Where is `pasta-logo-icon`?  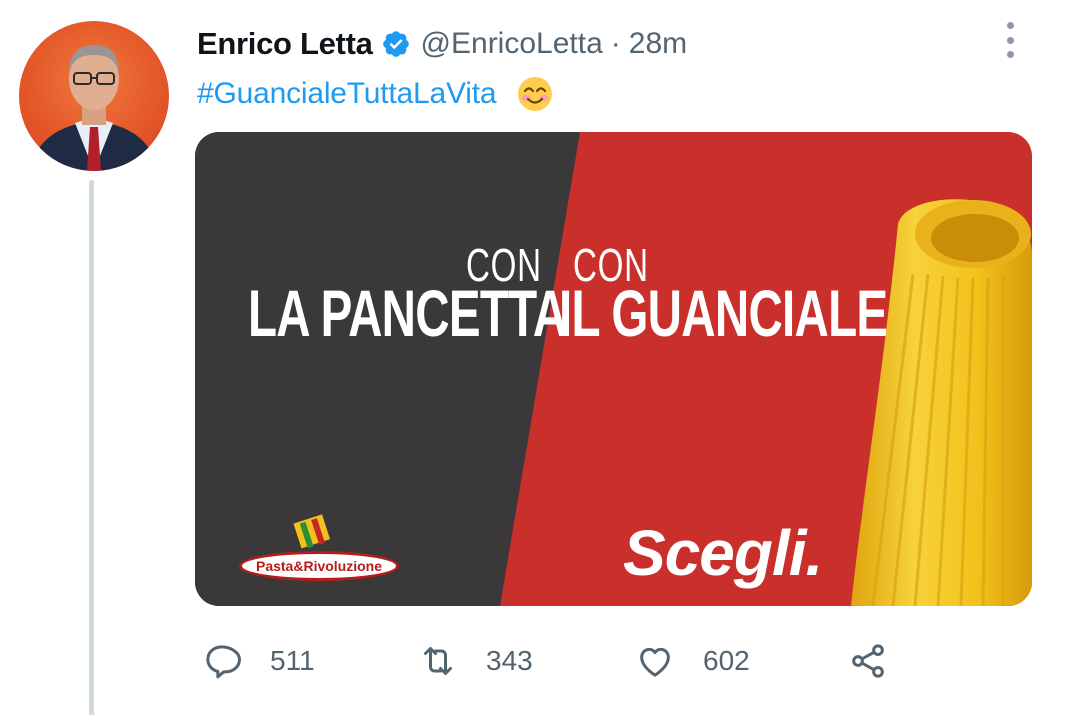 pasta-logo-icon is located at coordinates (312, 531).